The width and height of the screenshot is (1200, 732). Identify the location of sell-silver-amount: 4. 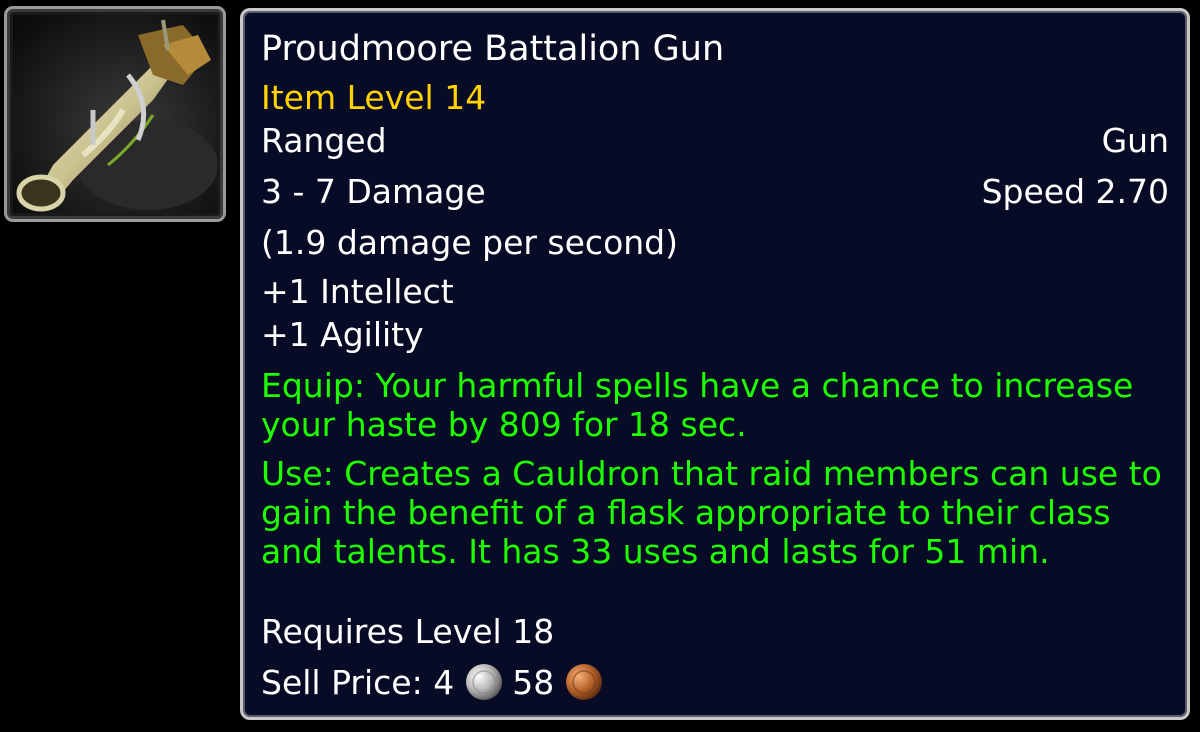
(444, 682).